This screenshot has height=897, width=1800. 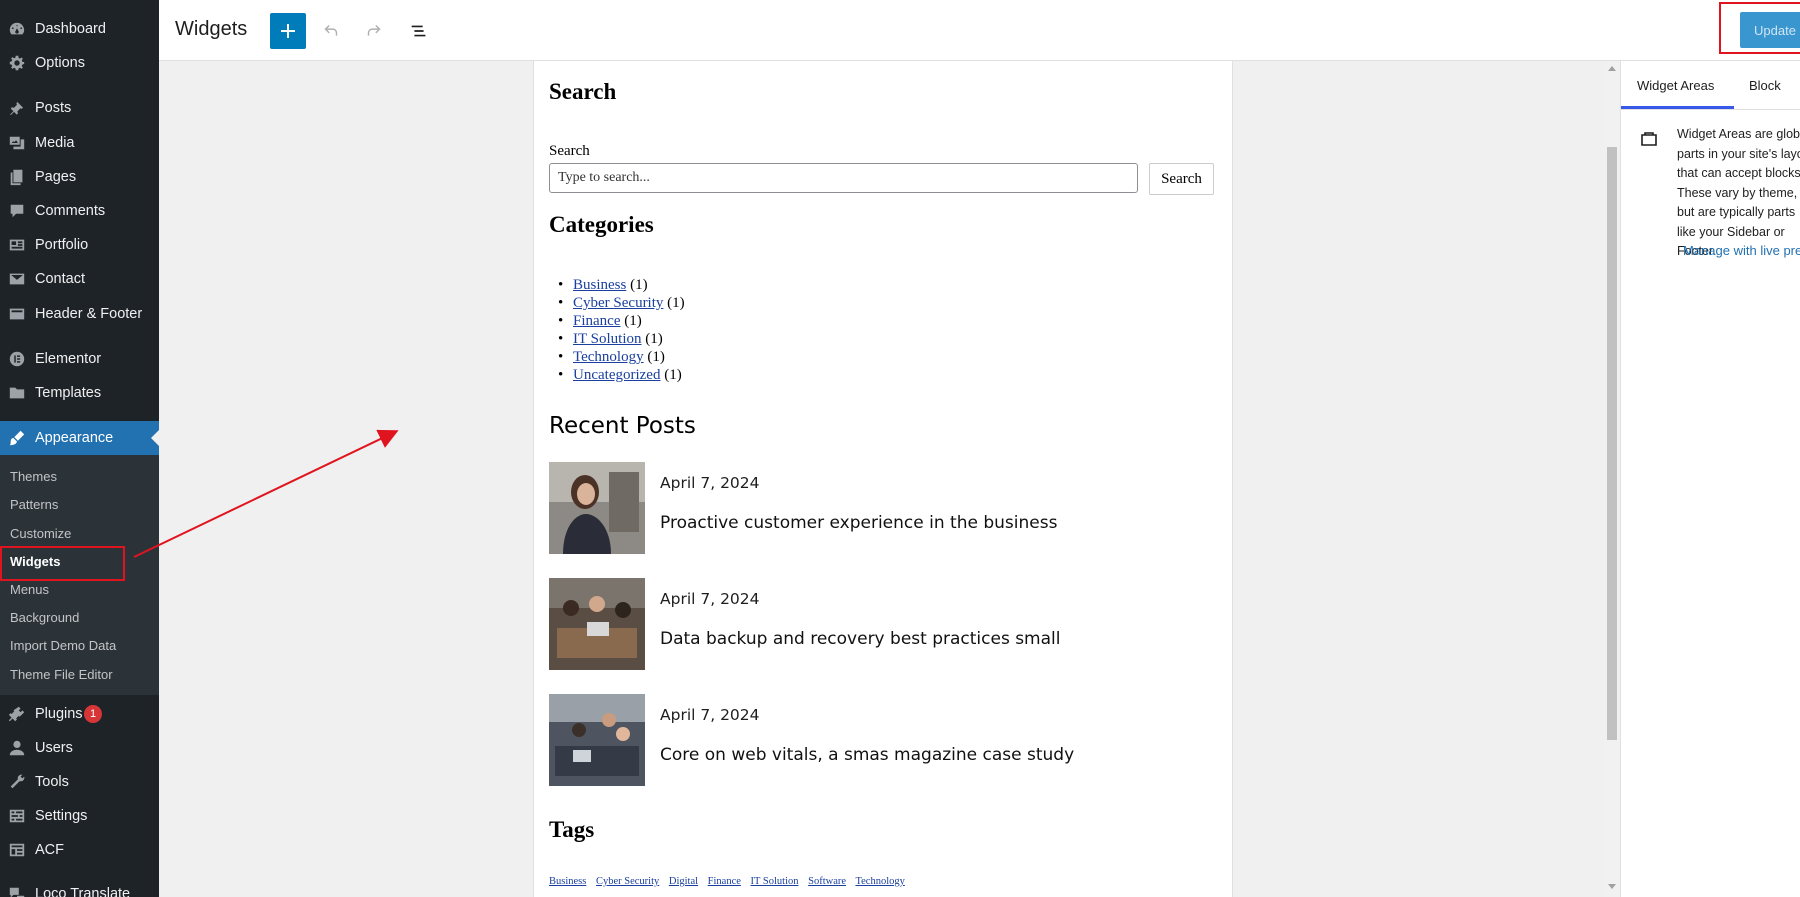 I want to click on tag-link: Software, so click(x=827, y=881).